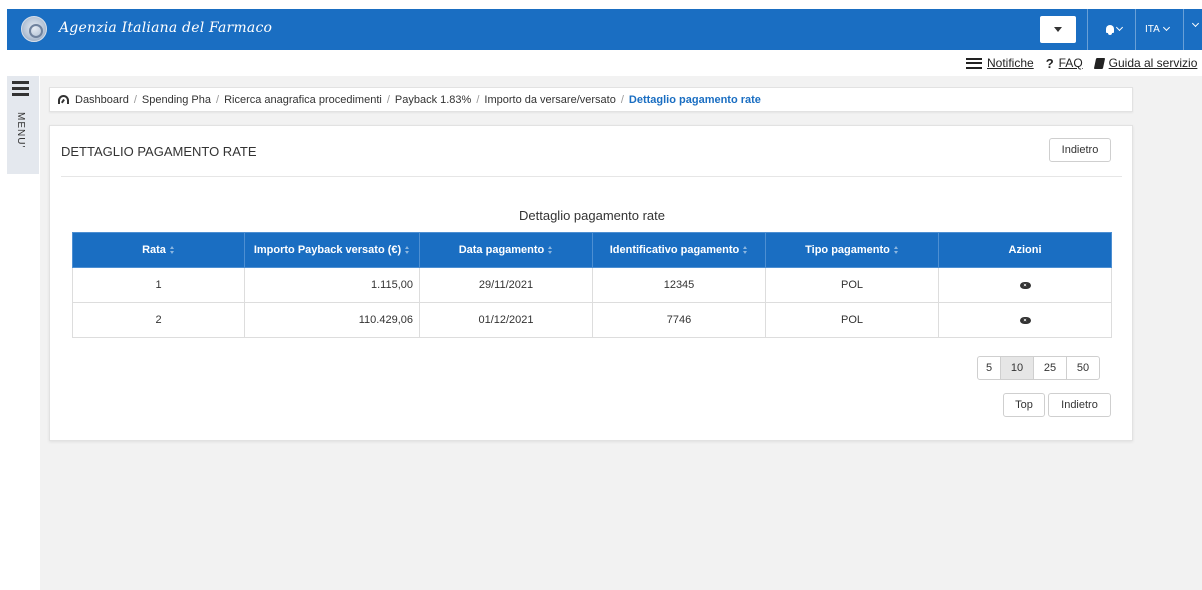 Image resolution: width=1202 pixels, height=590 pixels. I want to click on breadcrumb-item-spending-pha: Spending Pha, so click(176, 100).